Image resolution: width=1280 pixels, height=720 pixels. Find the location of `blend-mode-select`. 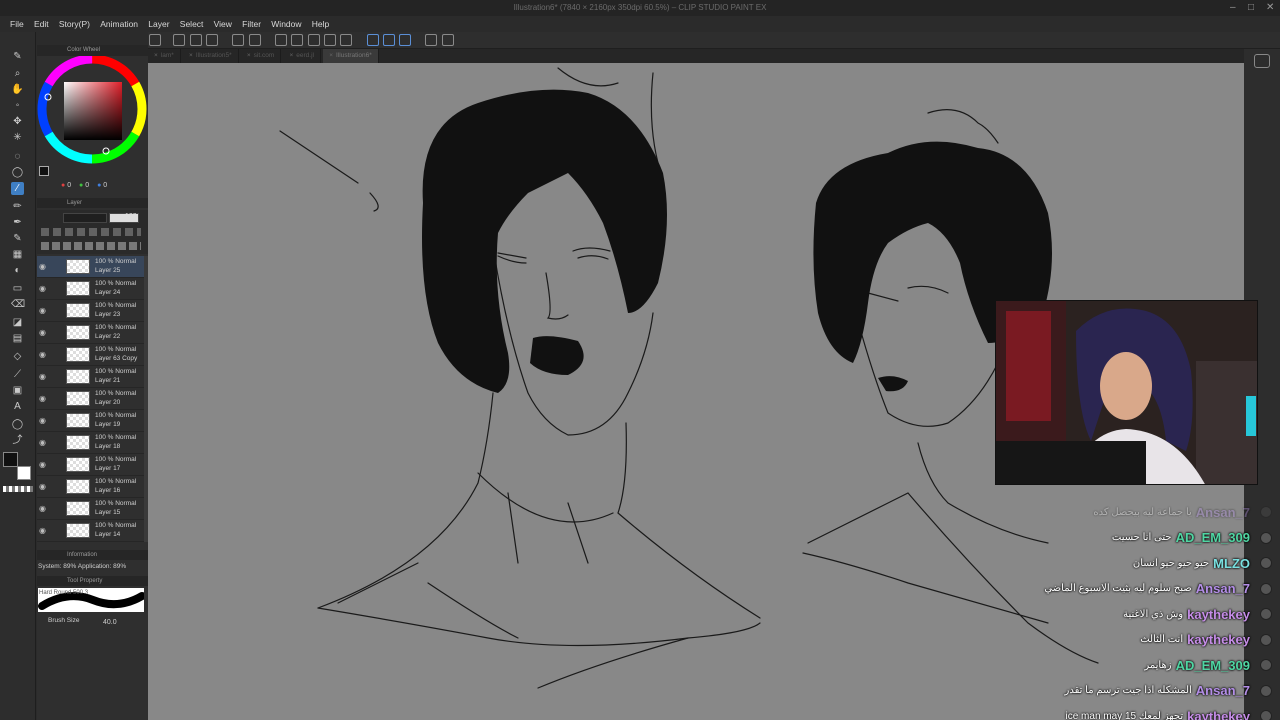

blend-mode-select is located at coordinates (85, 218).